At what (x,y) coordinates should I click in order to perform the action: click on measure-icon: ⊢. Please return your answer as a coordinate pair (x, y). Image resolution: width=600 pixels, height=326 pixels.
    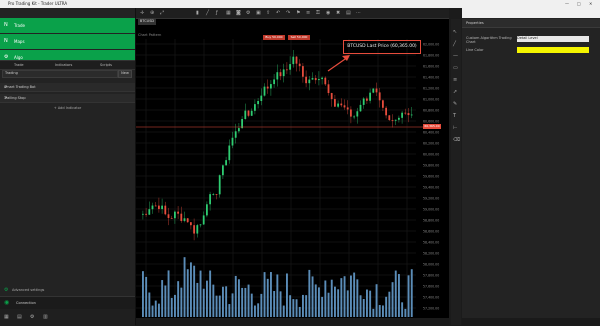
    Looking at the image, I should click on (455, 128).